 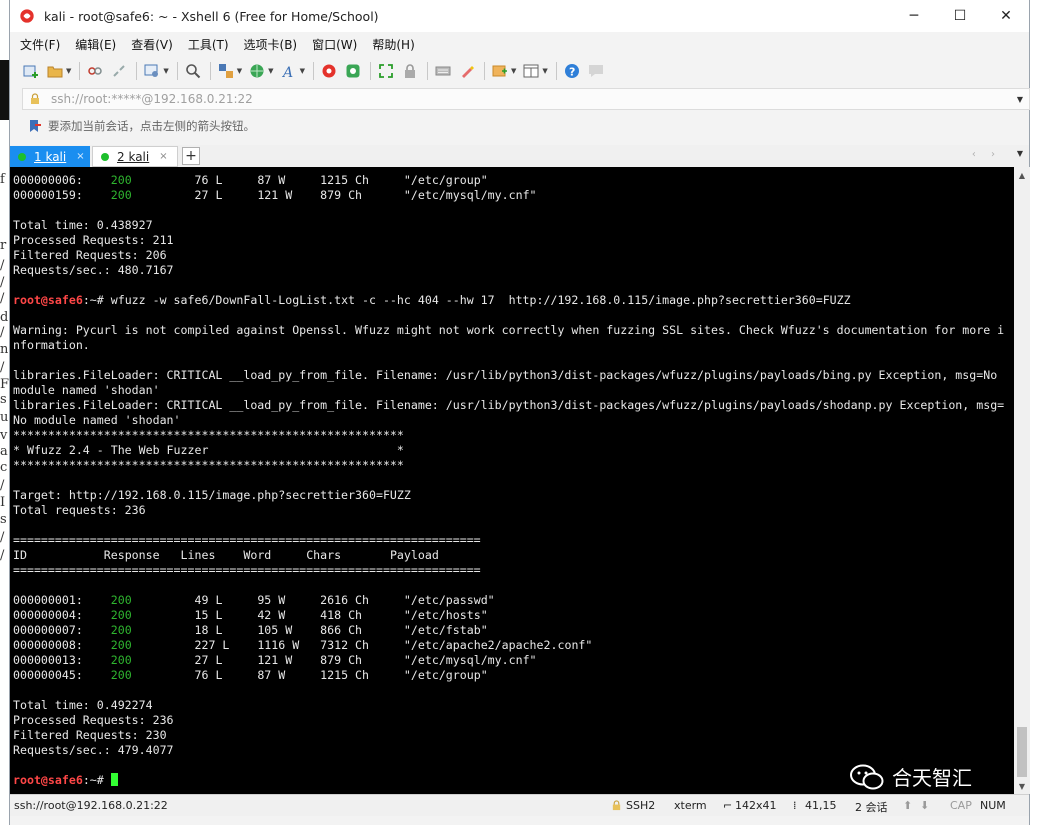 What do you see at coordinates (208, 44) in the screenshot?
I see `menu-tools: 工具(T)` at bounding box center [208, 44].